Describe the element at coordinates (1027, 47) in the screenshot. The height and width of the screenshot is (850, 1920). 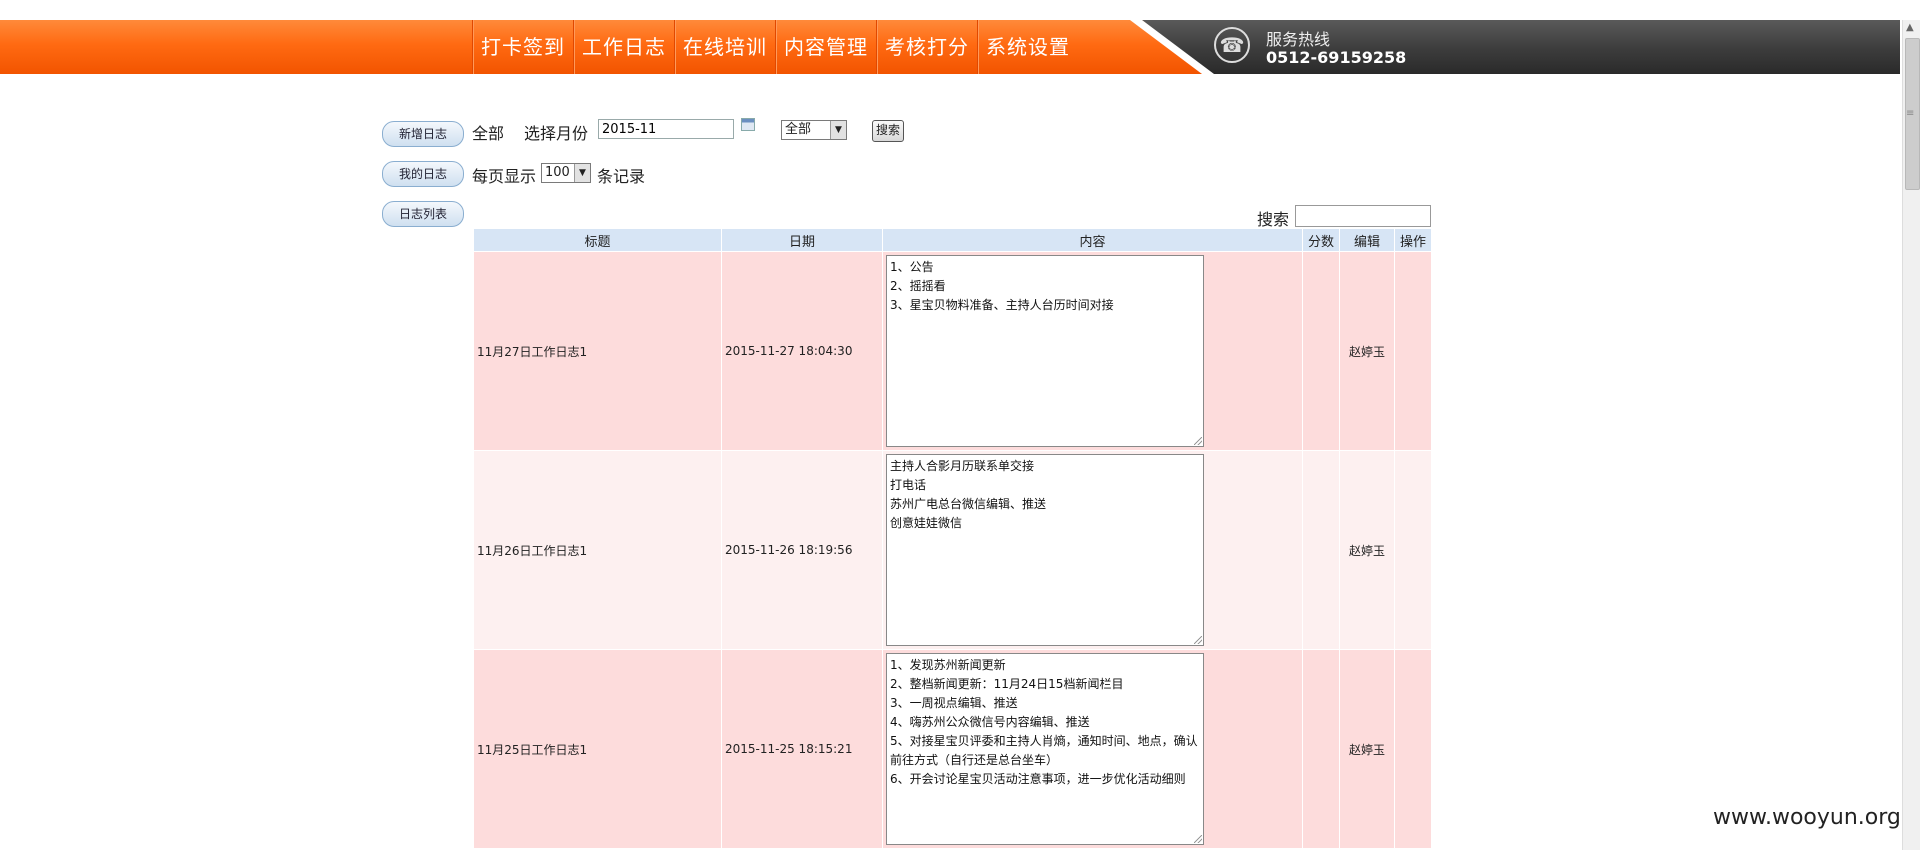
I see `nav-item-system-settings: 系统设置` at that location.